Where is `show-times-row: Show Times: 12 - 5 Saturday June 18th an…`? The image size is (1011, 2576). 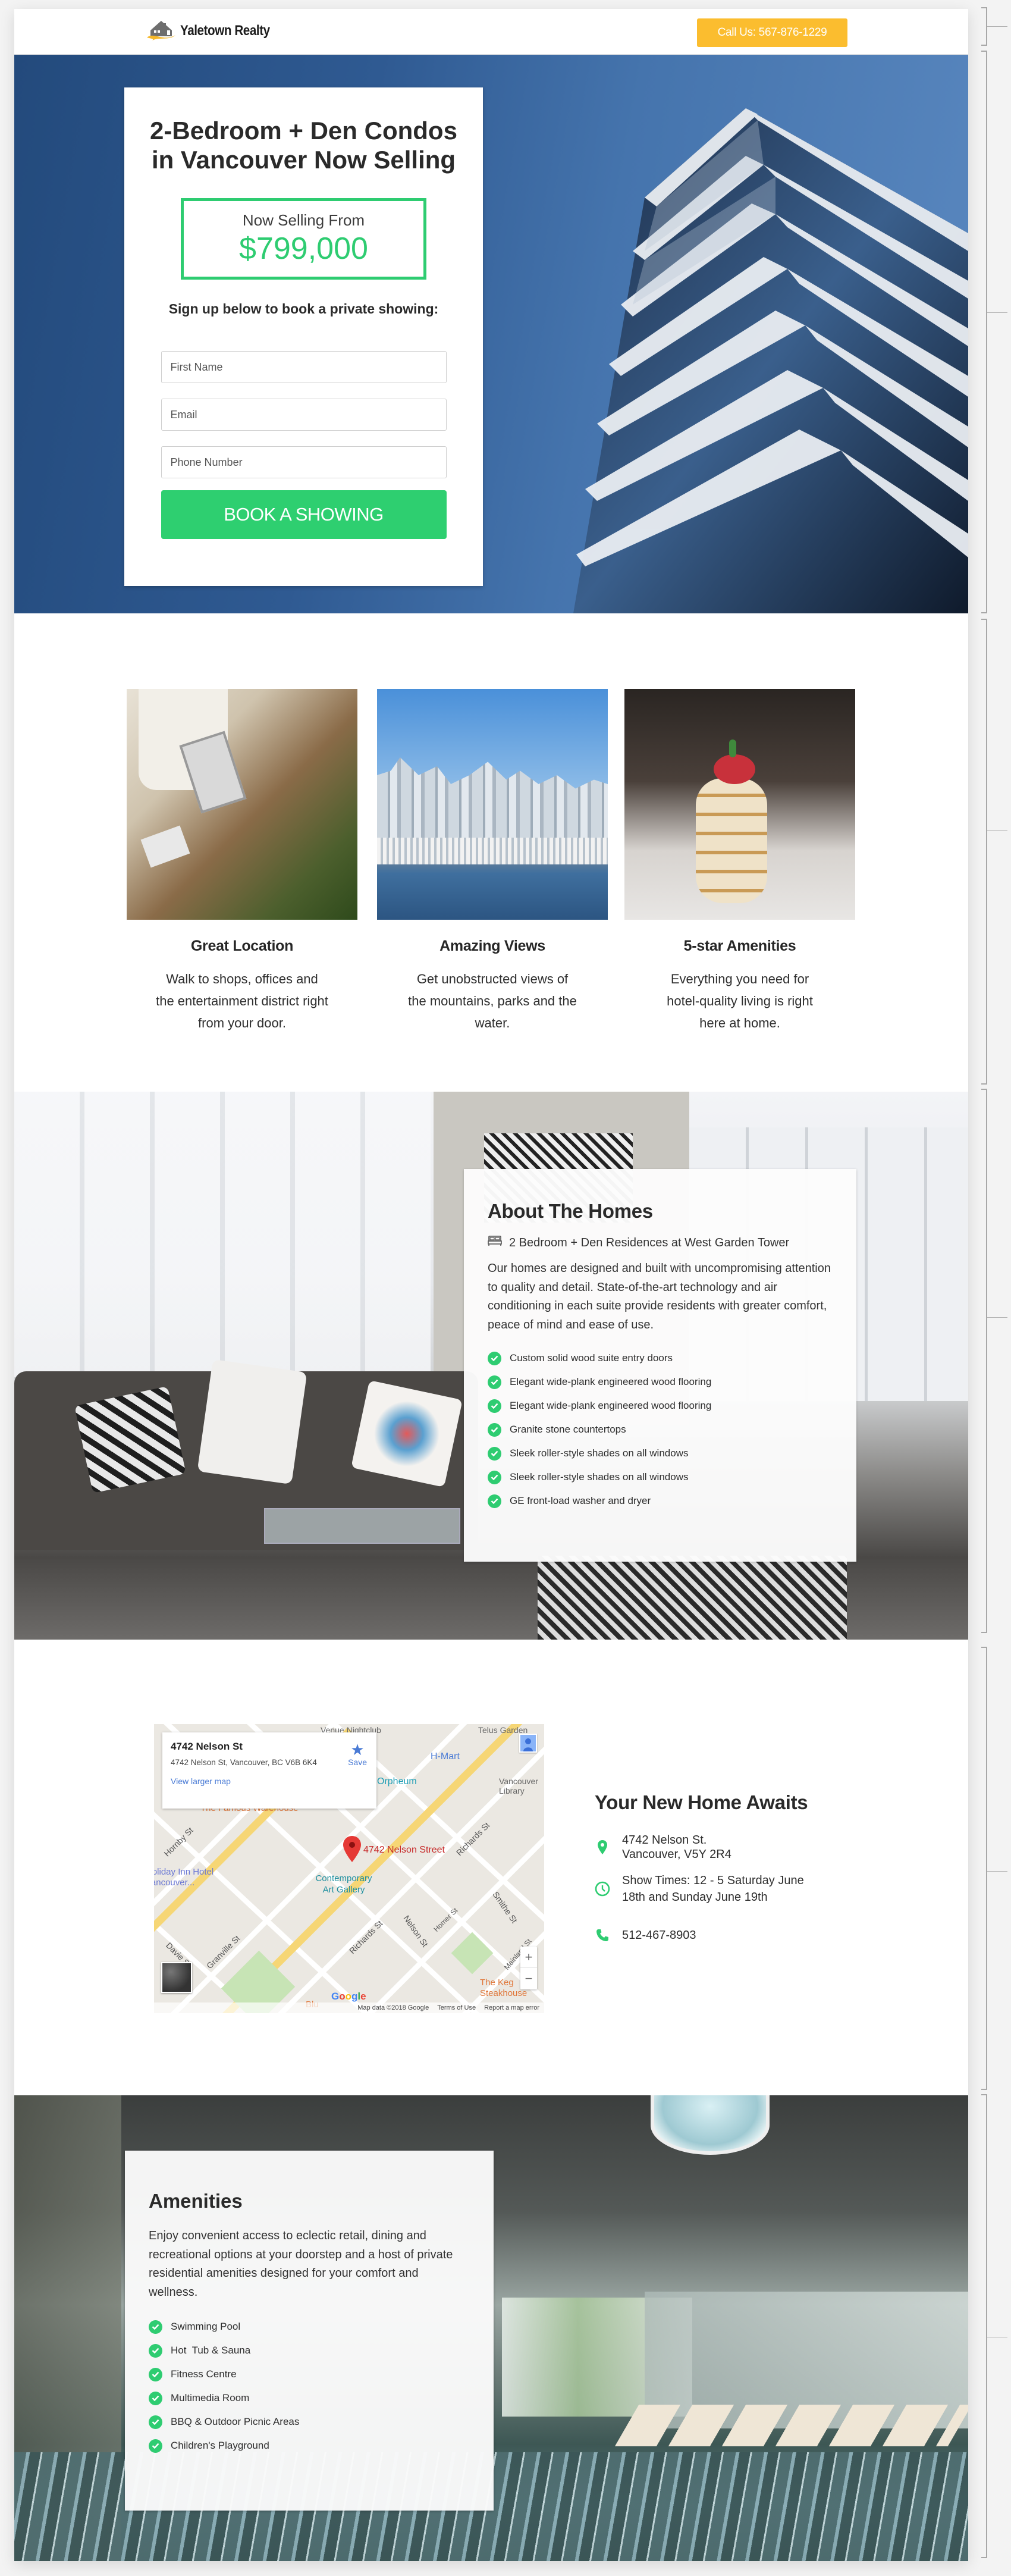
show-times-row: Show Times: 12 - 5 Saturday June 18th an… is located at coordinates (728, 1889).